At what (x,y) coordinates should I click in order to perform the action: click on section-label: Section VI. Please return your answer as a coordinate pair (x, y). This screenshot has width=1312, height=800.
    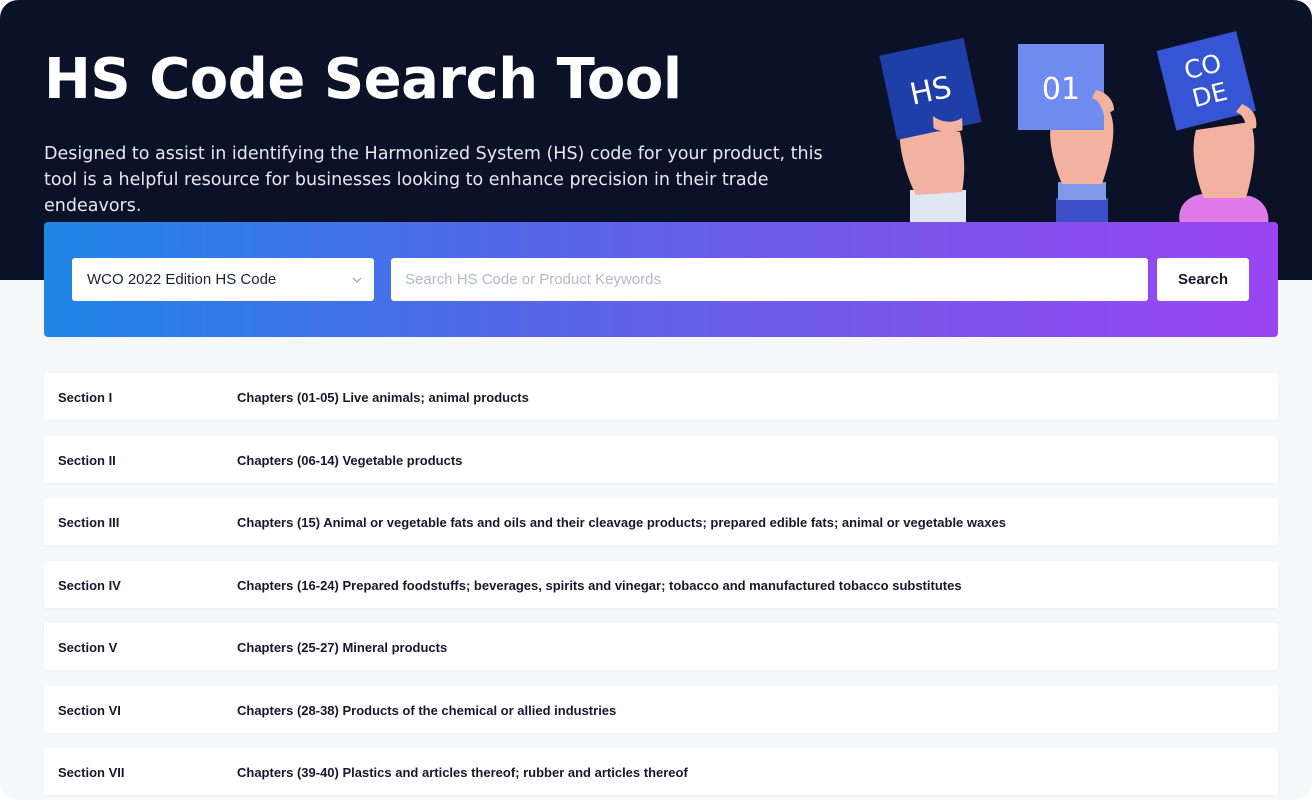
    Looking at the image, I should click on (89, 710).